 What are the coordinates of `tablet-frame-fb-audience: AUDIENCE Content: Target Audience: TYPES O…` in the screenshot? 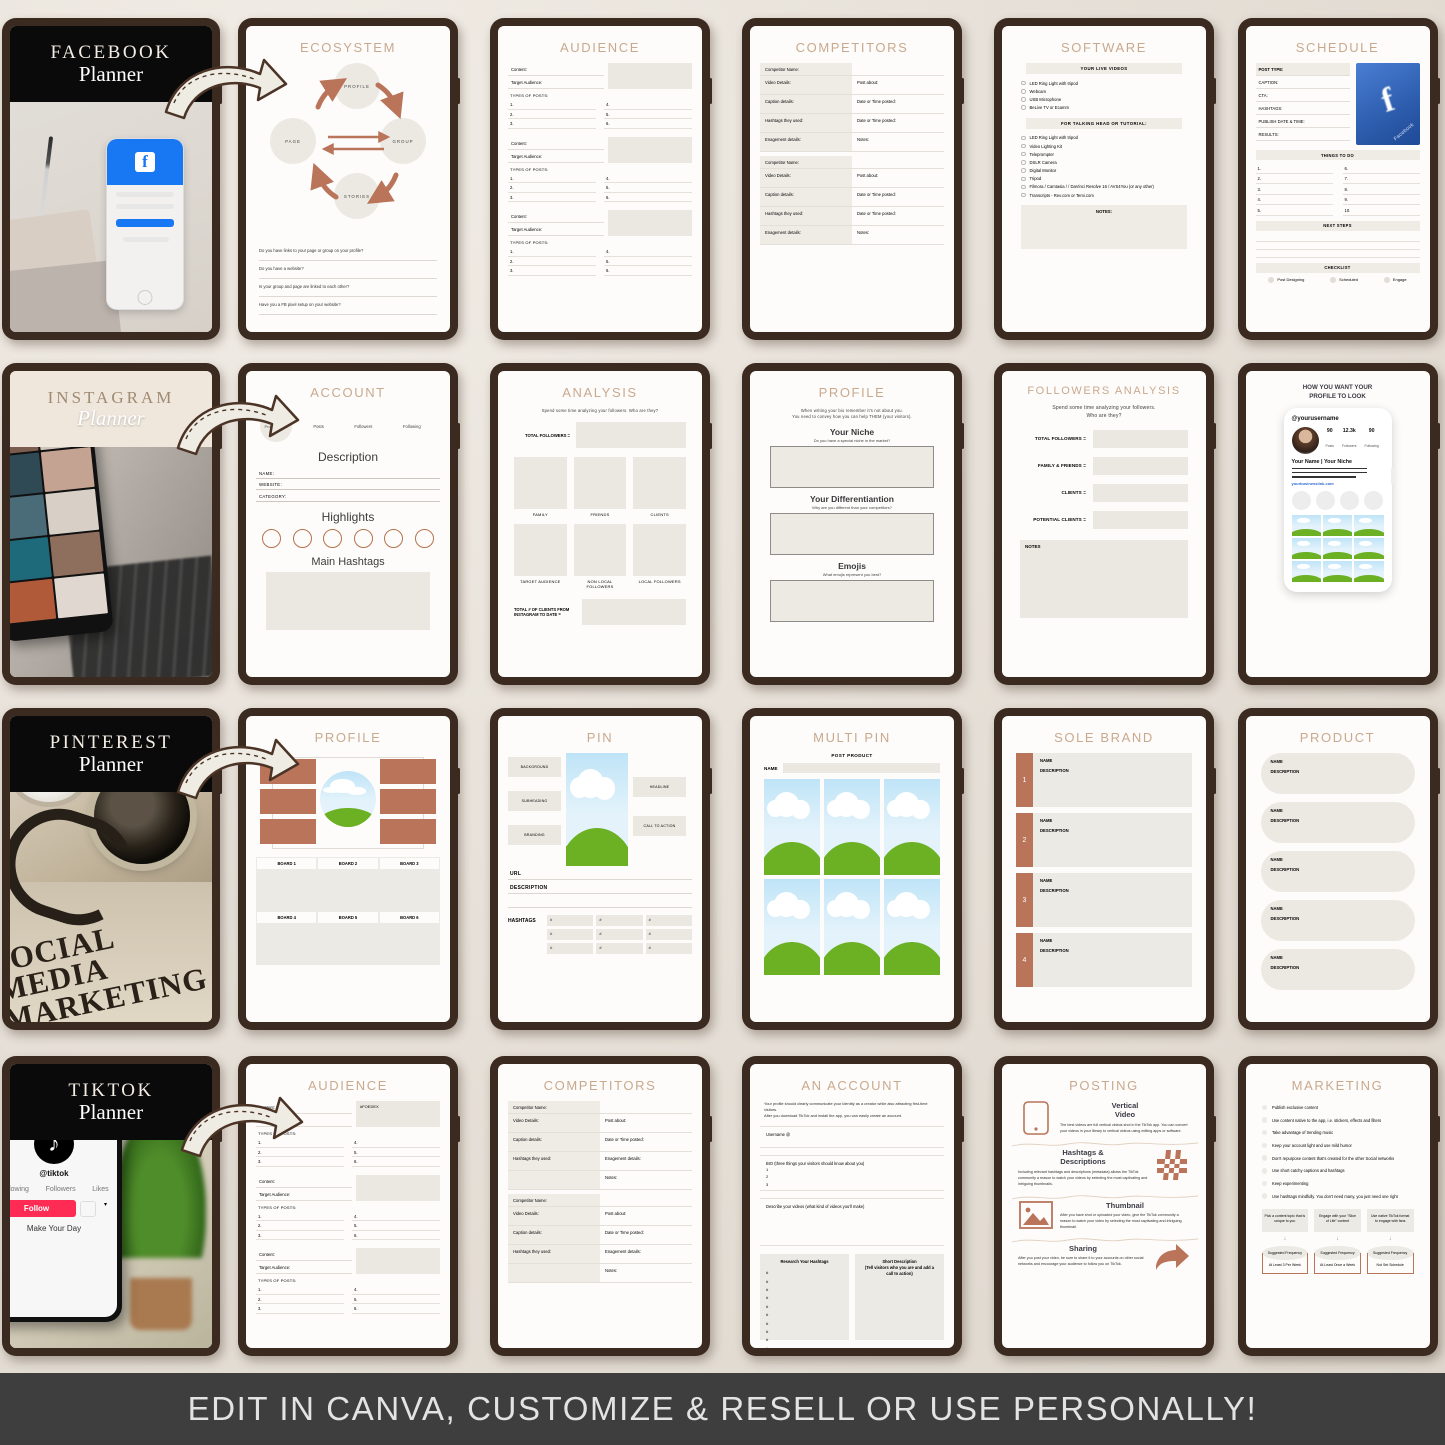 It's located at (601, 179).